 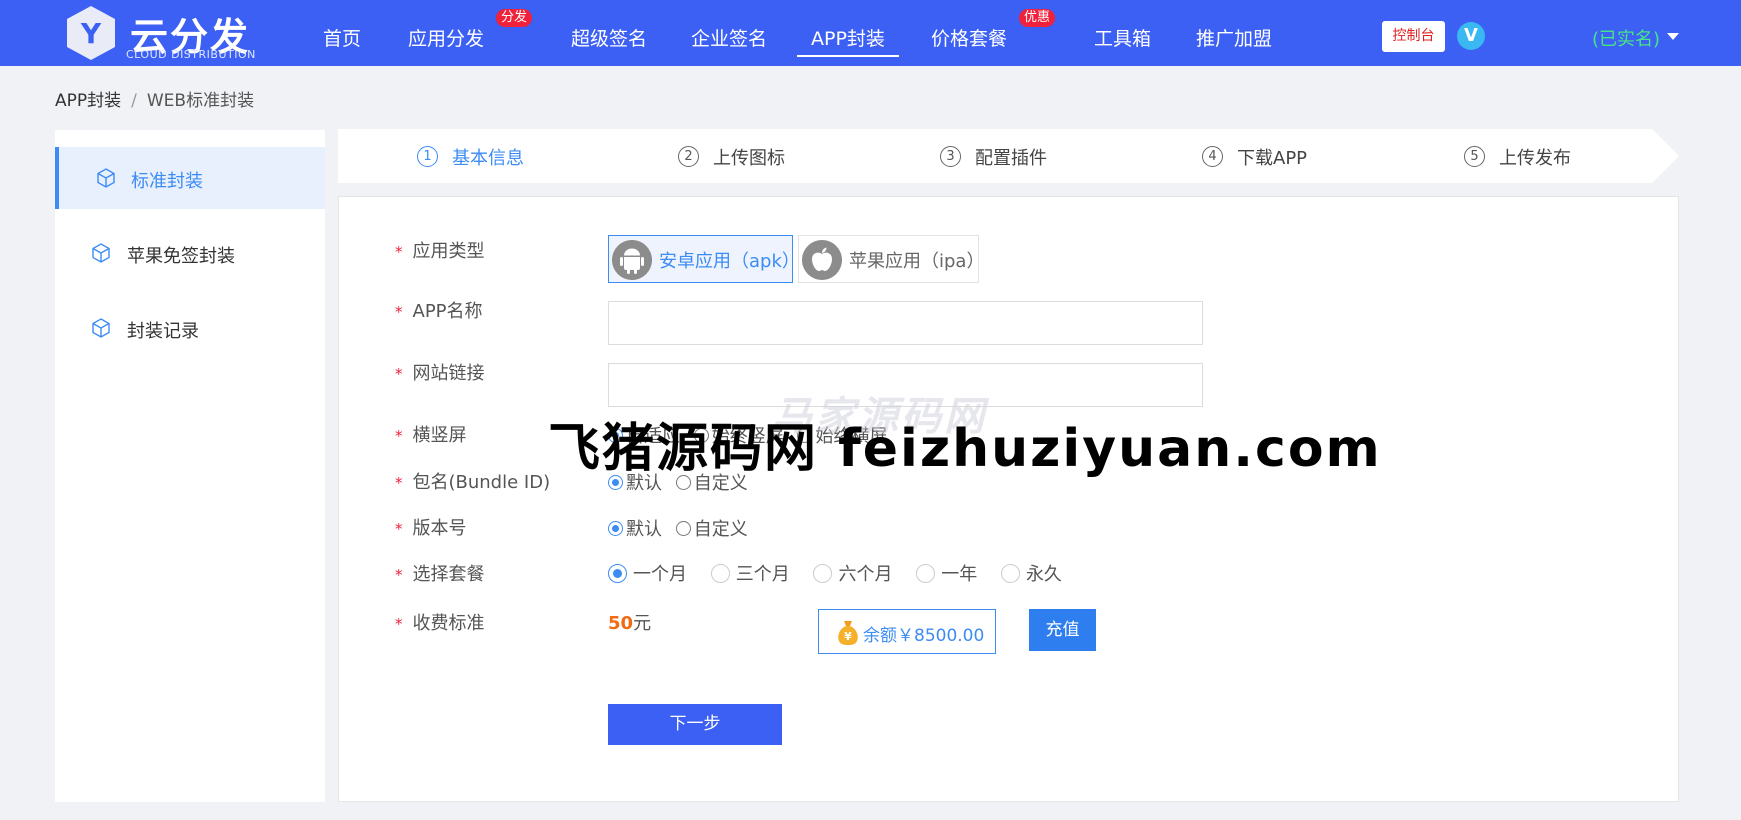 I want to click on sidebar-item-label: 标准封装, so click(x=167, y=181).